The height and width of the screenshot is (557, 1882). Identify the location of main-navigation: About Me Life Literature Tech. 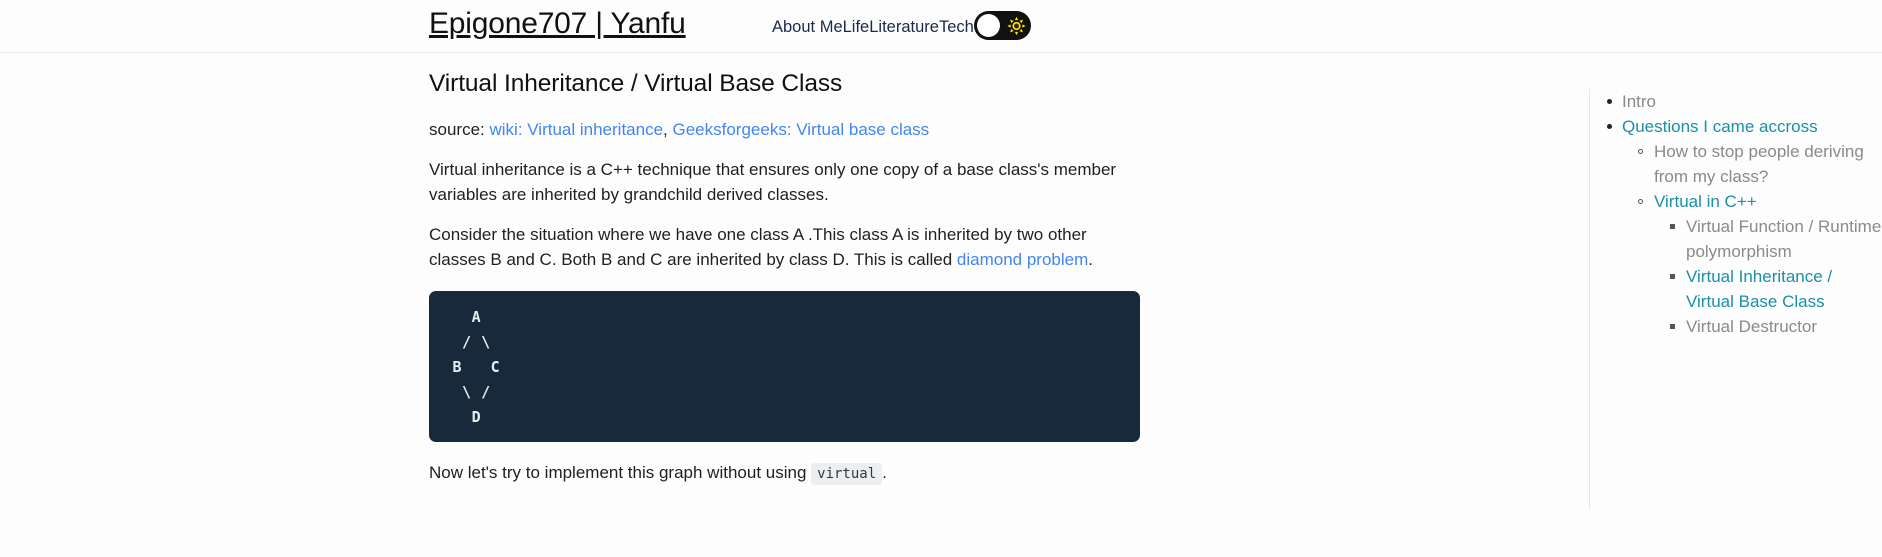
(901, 25).